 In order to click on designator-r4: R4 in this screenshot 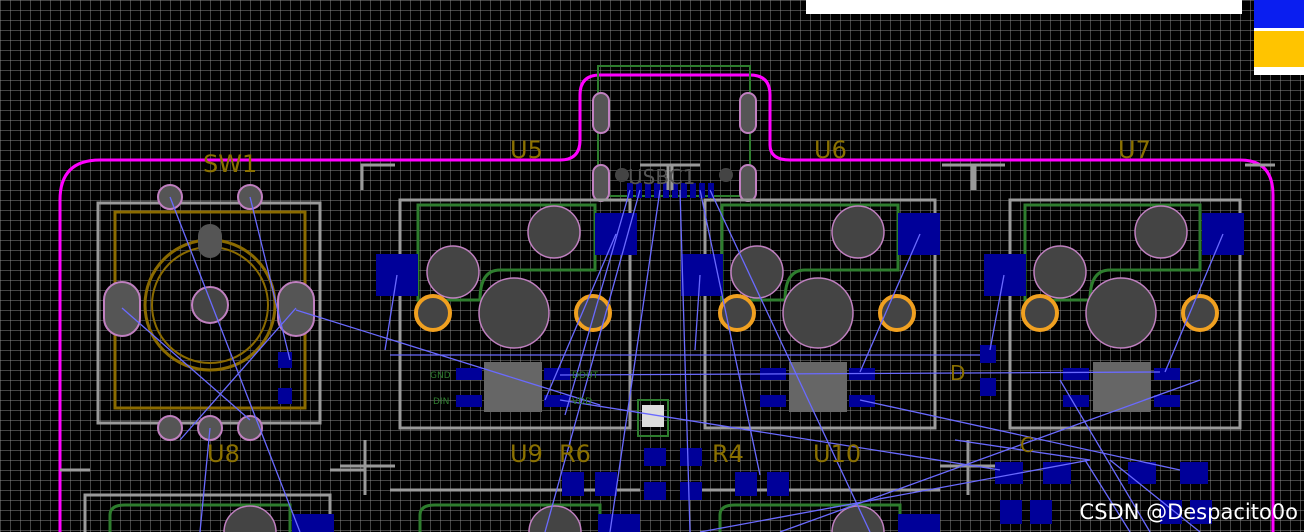, I will do `click(728, 454)`.